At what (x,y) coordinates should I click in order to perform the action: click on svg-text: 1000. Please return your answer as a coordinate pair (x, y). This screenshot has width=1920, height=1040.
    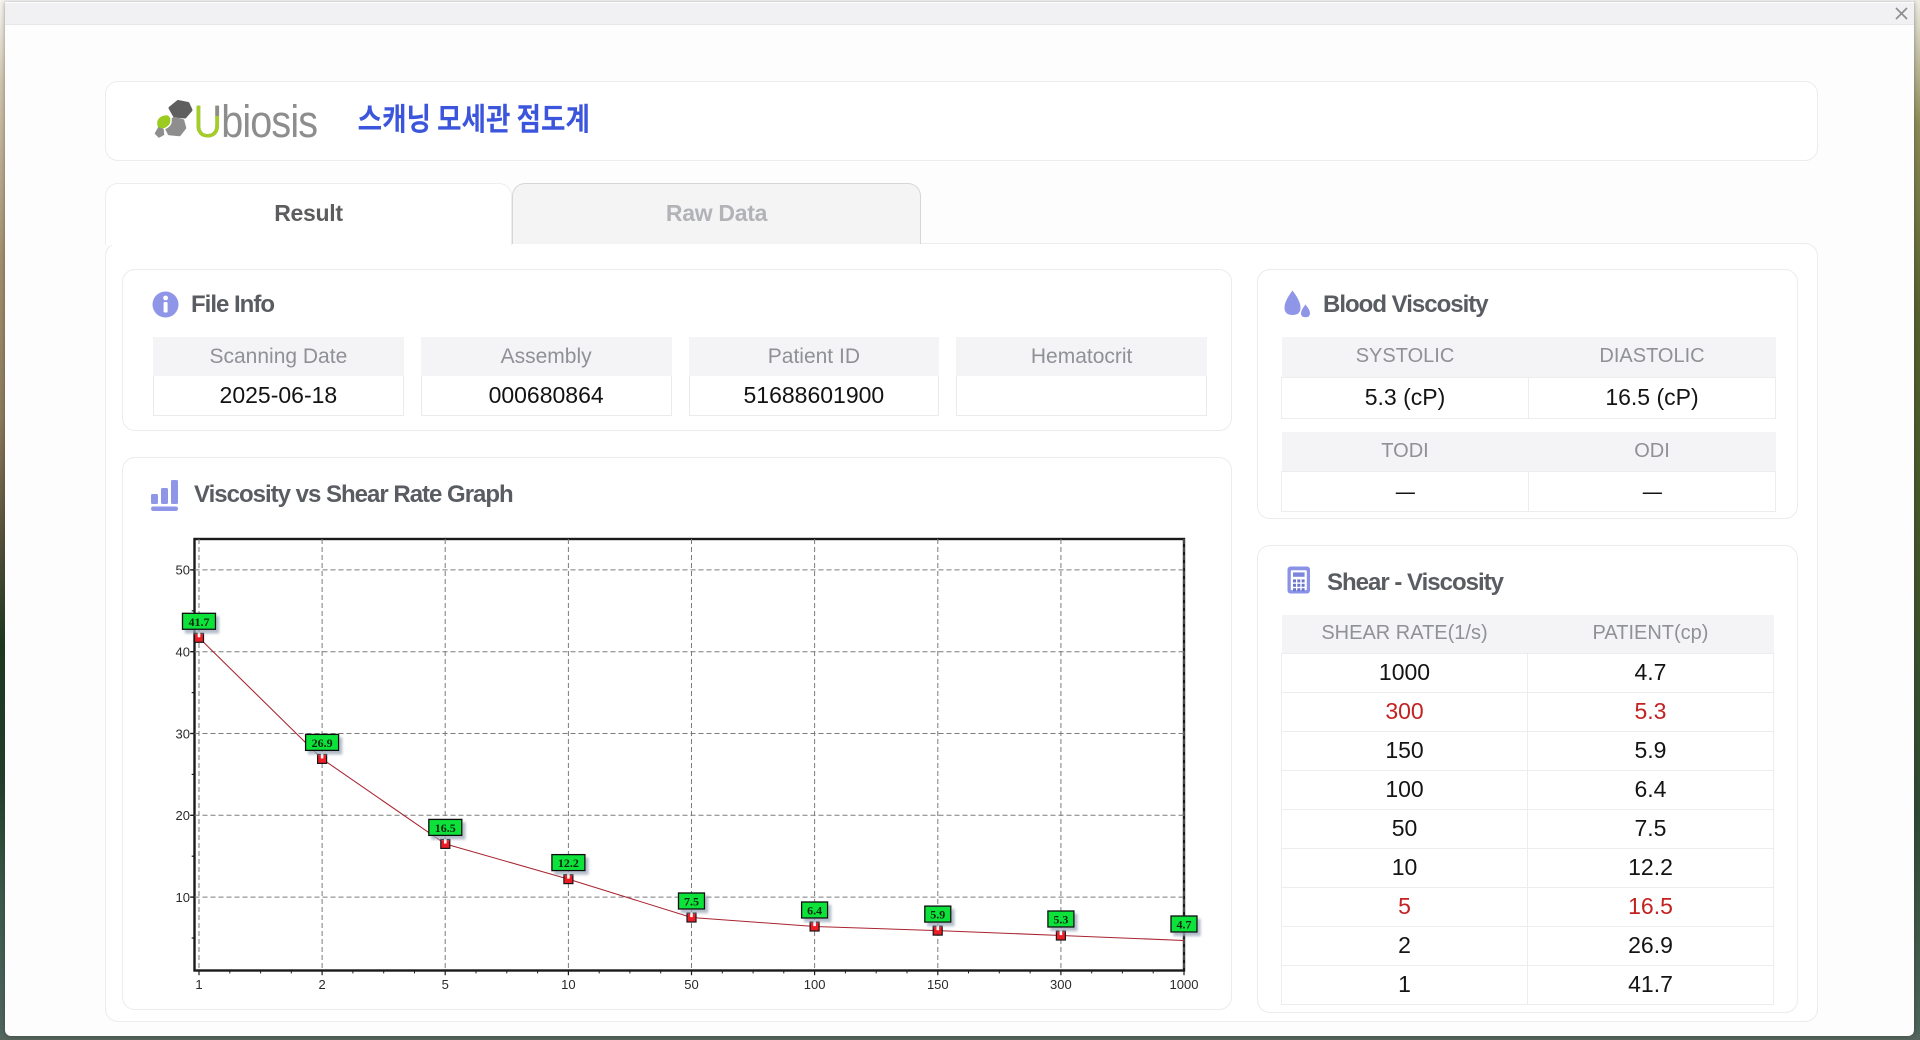
    Looking at the image, I should click on (1184, 984).